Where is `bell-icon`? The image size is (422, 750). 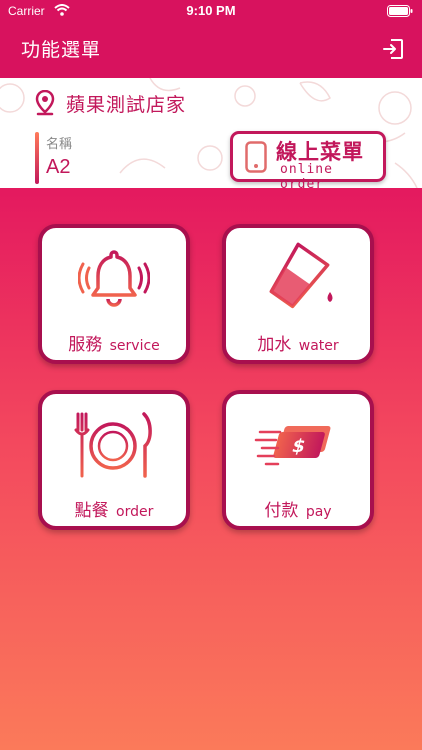 bell-icon is located at coordinates (114, 278).